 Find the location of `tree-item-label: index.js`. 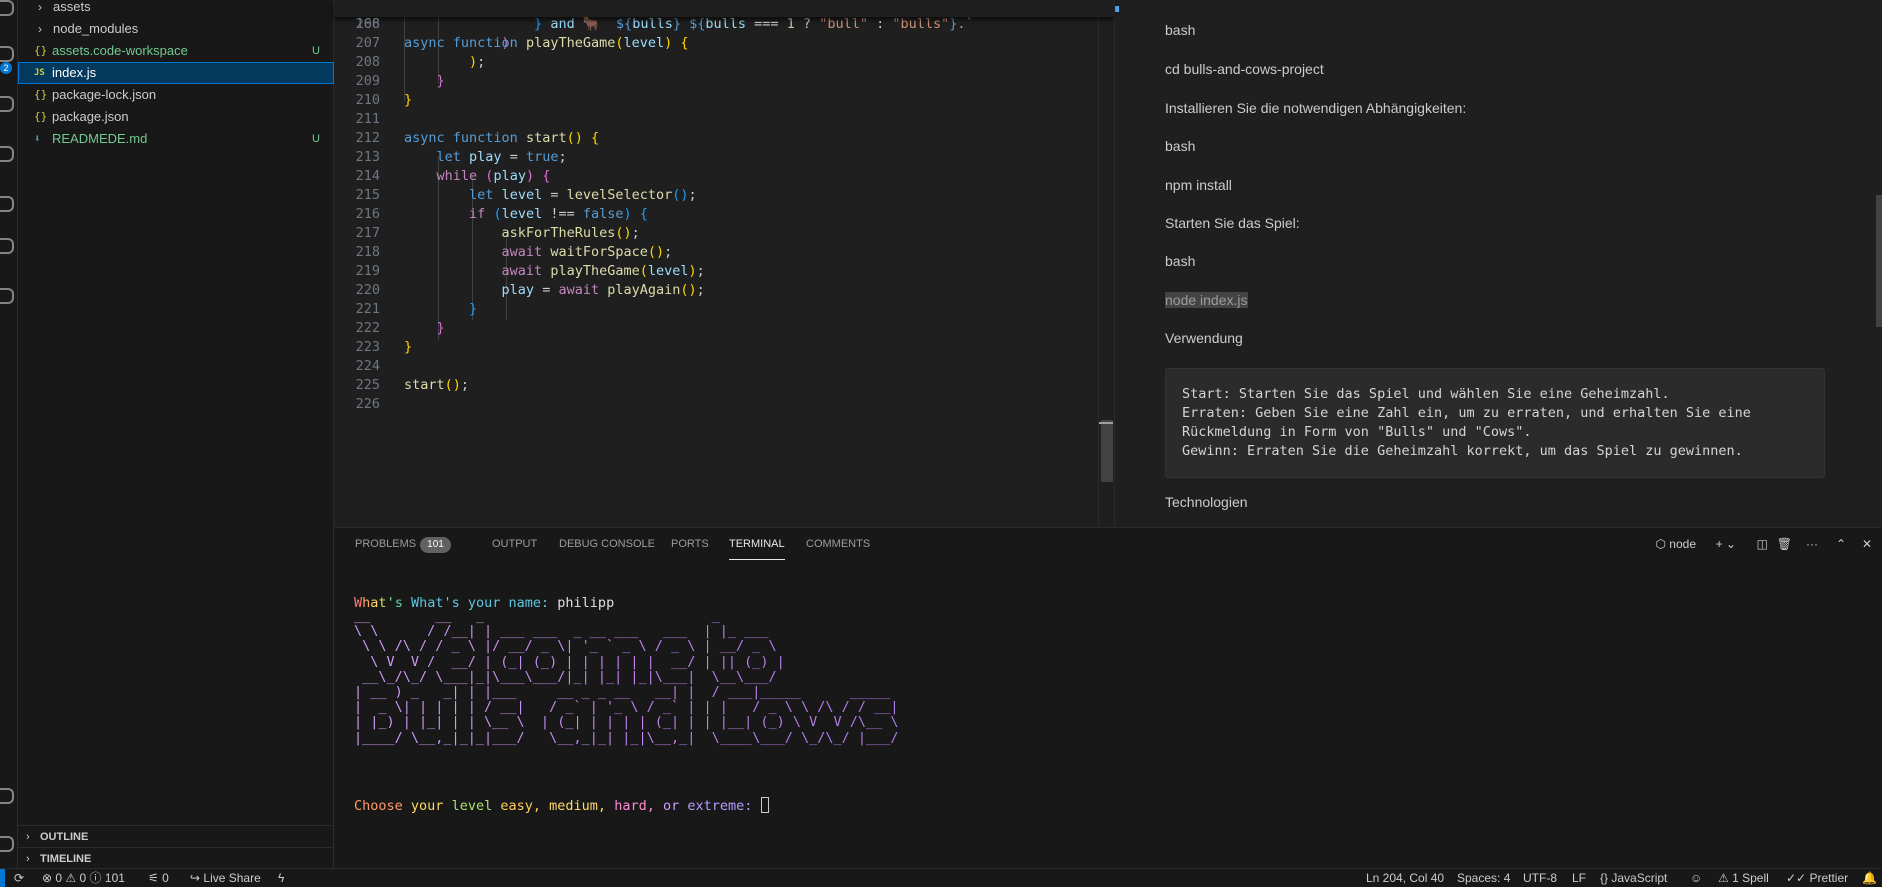

tree-item-label: index.js is located at coordinates (74, 72).